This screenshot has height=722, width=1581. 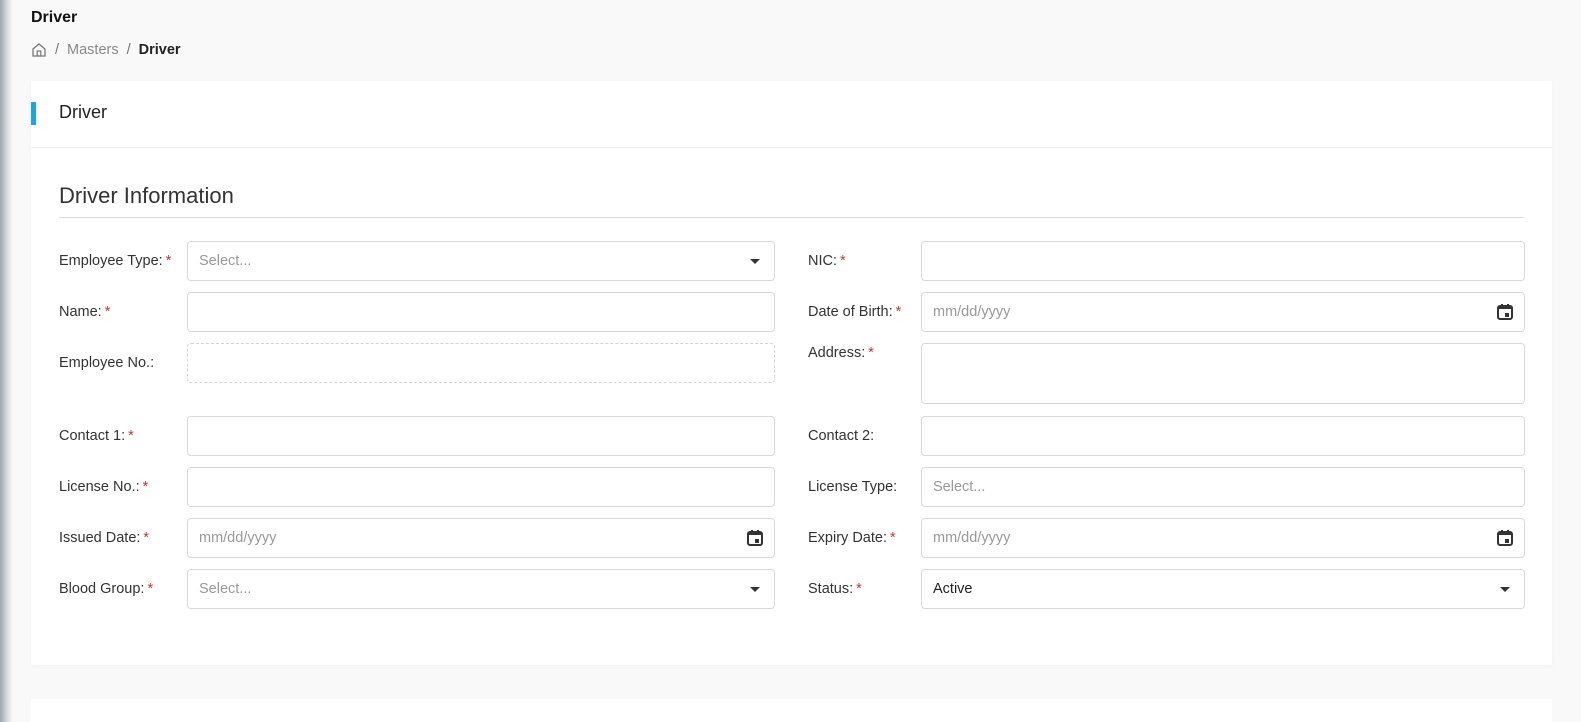 What do you see at coordinates (1223, 436) in the screenshot?
I see `contact2-input` at bounding box center [1223, 436].